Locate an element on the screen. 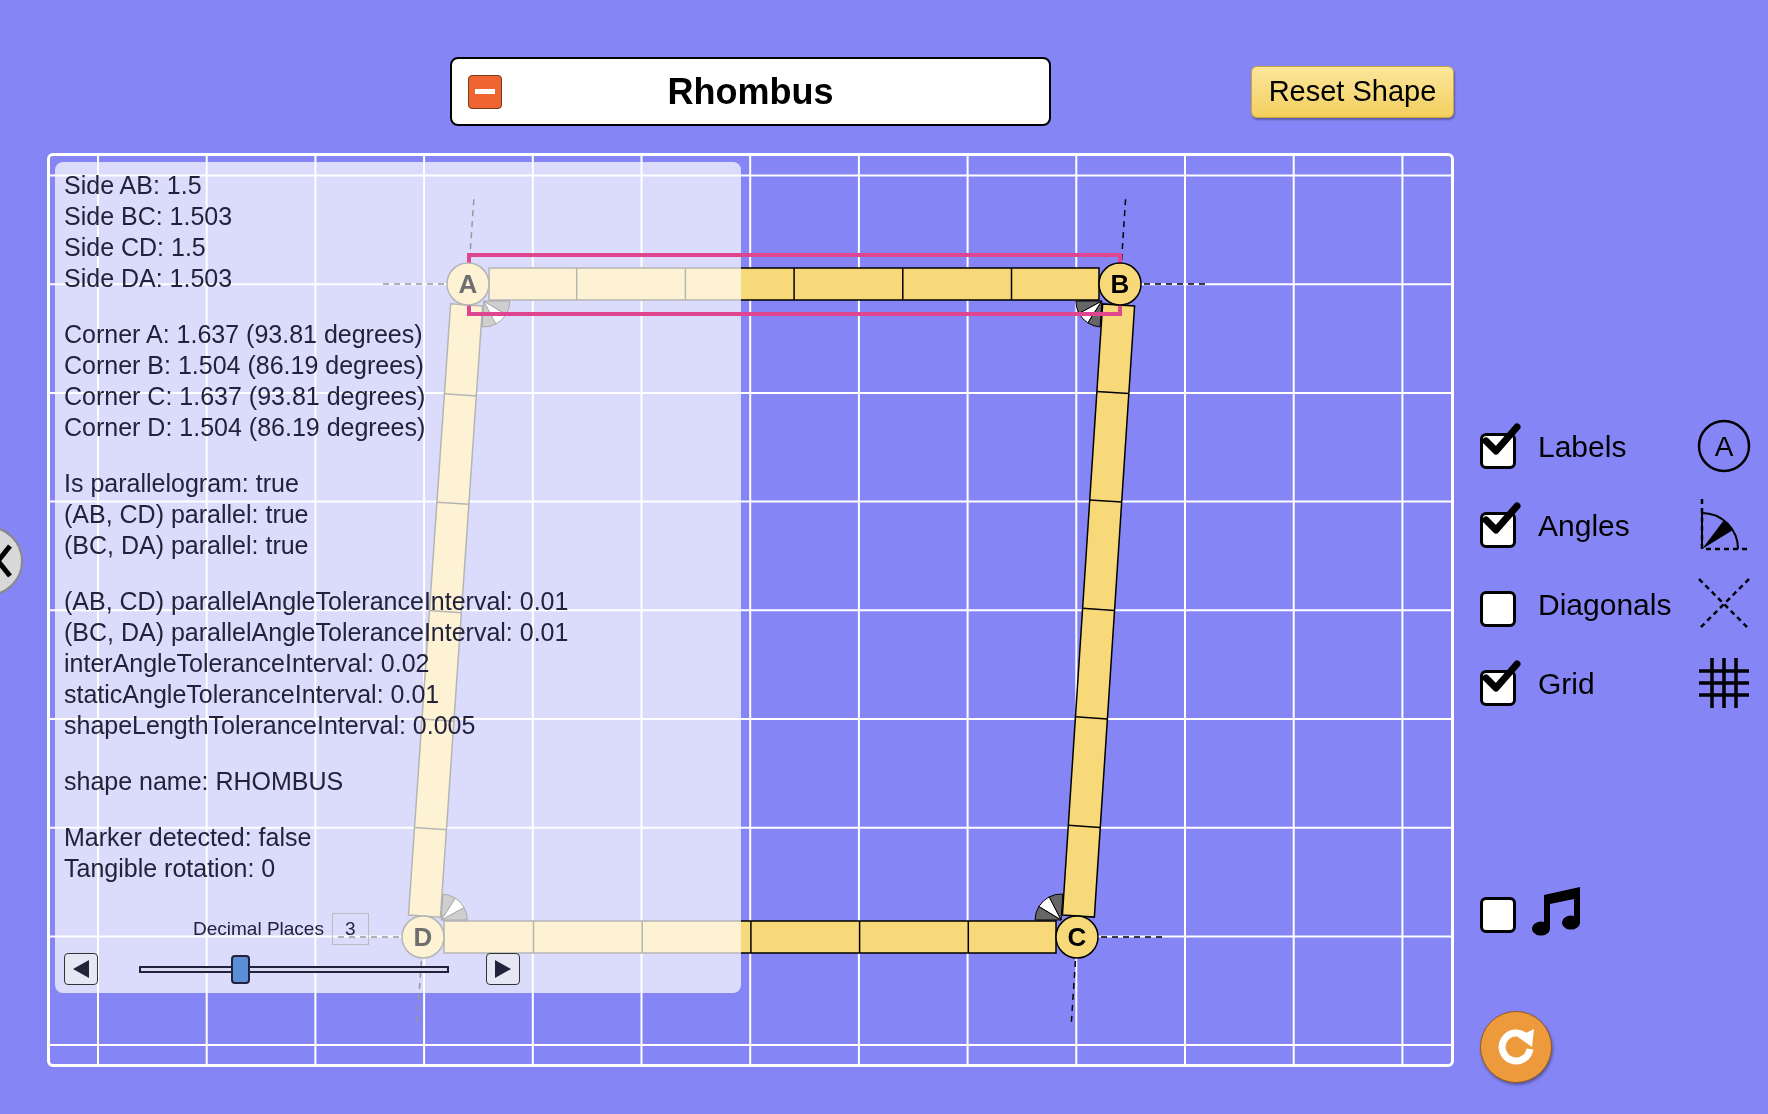 The width and height of the screenshot is (1768, 1114). increment-button is located at coordinates (503, 969).